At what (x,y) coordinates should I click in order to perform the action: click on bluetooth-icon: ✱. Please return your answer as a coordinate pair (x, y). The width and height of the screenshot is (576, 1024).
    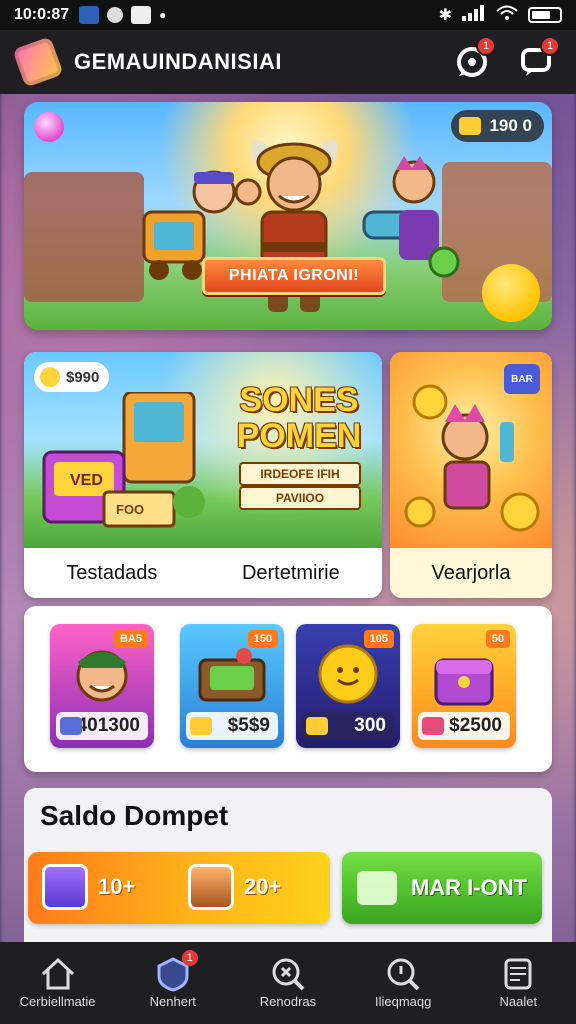
    Looking at the image, I should click on (445, 15).